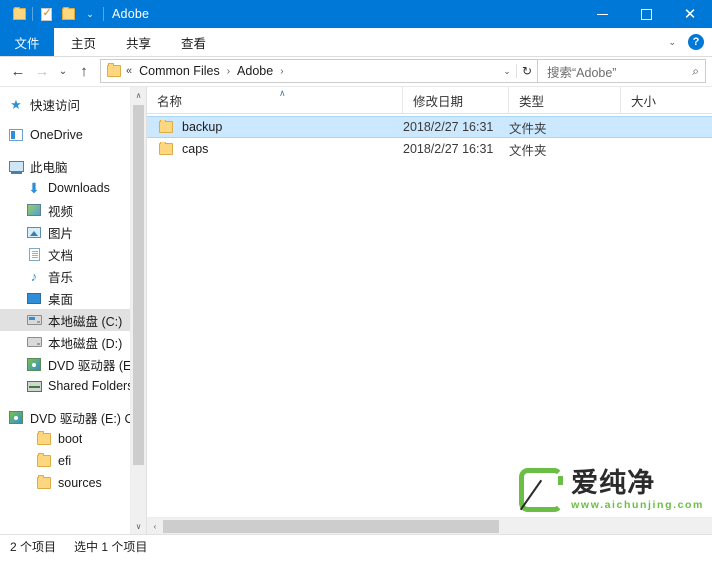 This screenshot has height=561, width=712. I want to click on forward-button: →, so click(42, 71).